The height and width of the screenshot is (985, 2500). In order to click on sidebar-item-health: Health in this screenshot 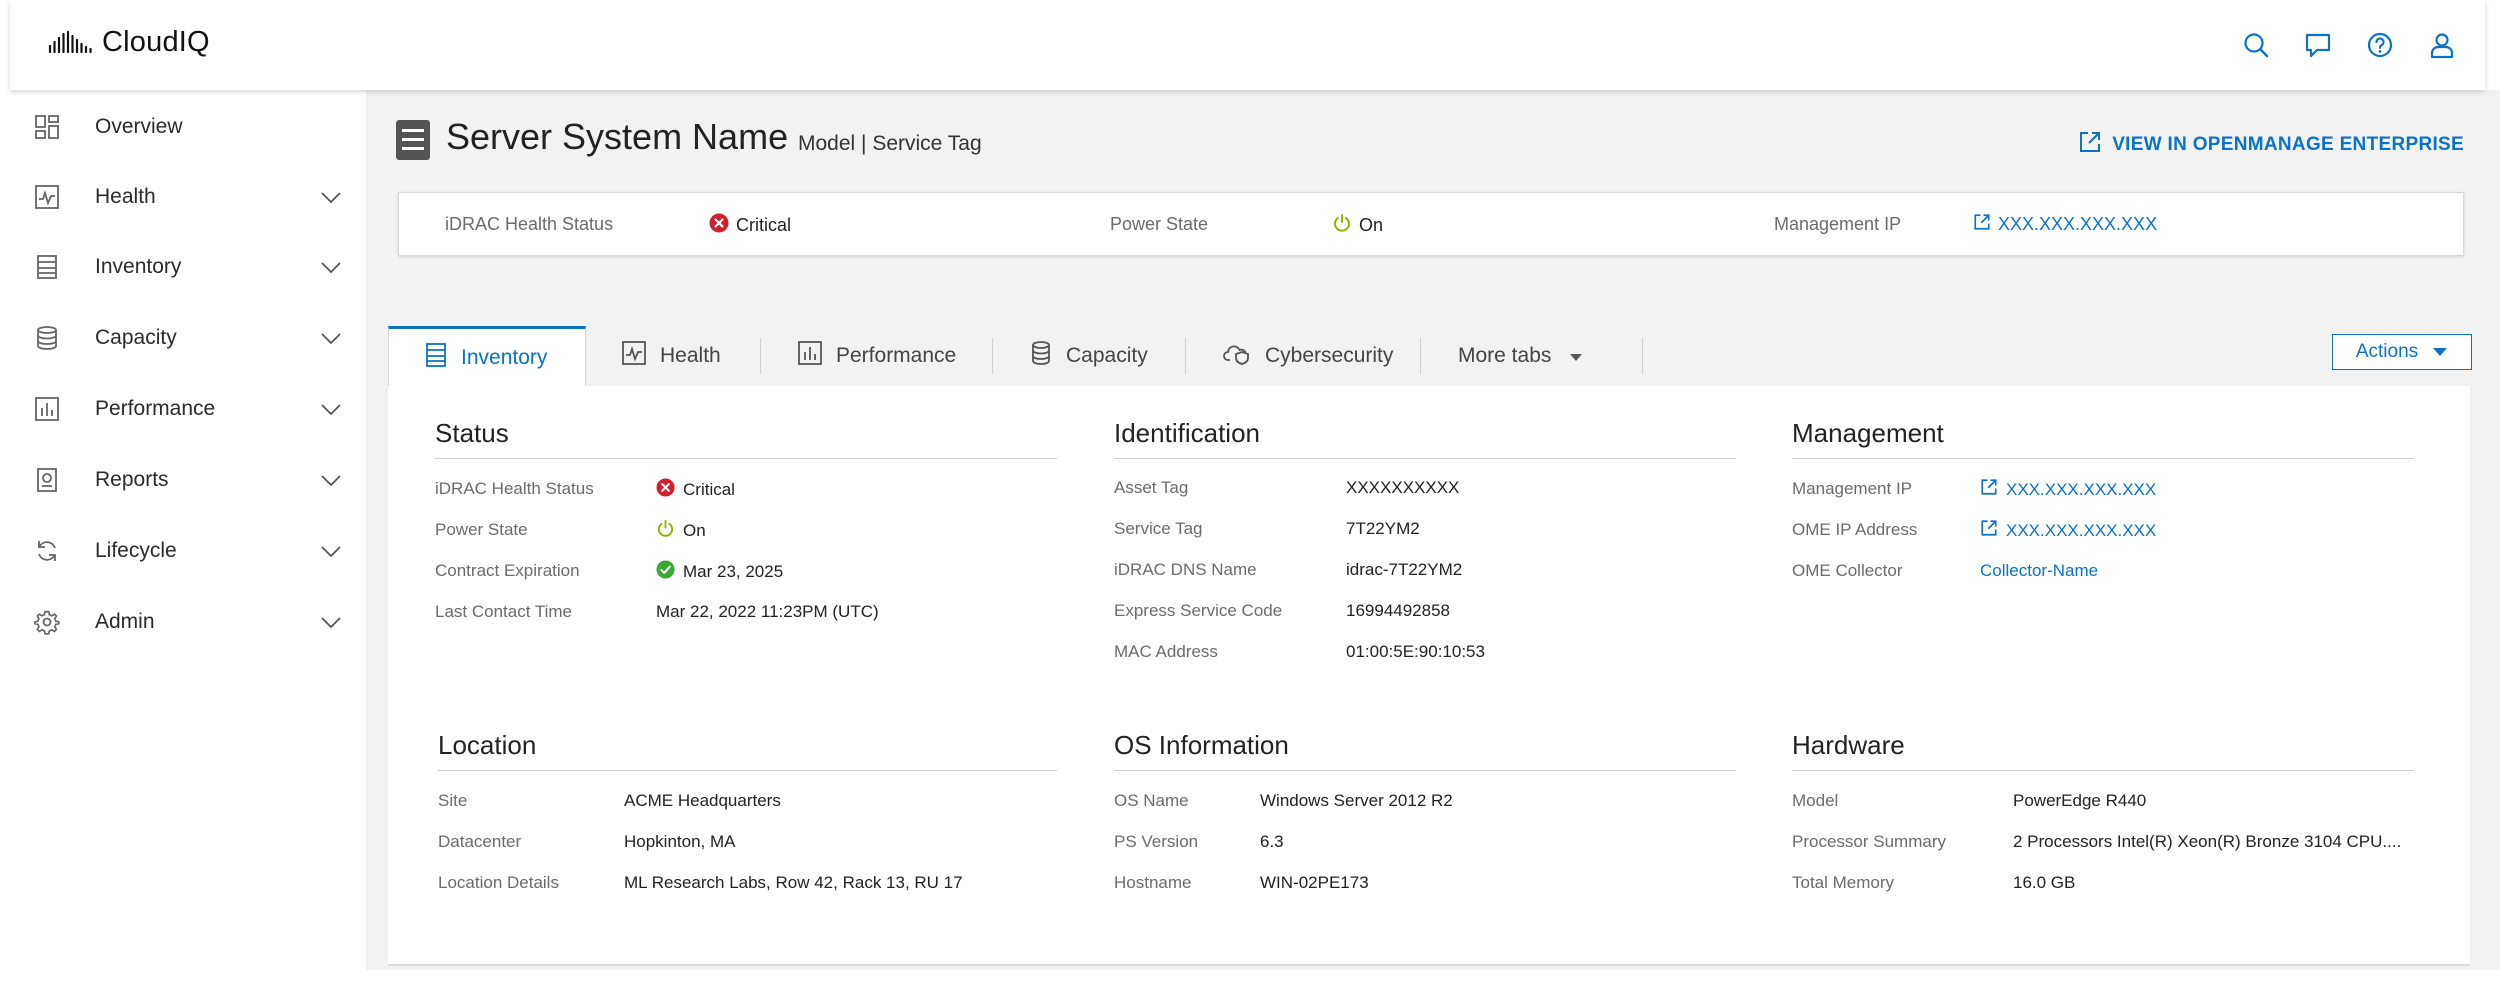, I will do `click(183, 198)`.